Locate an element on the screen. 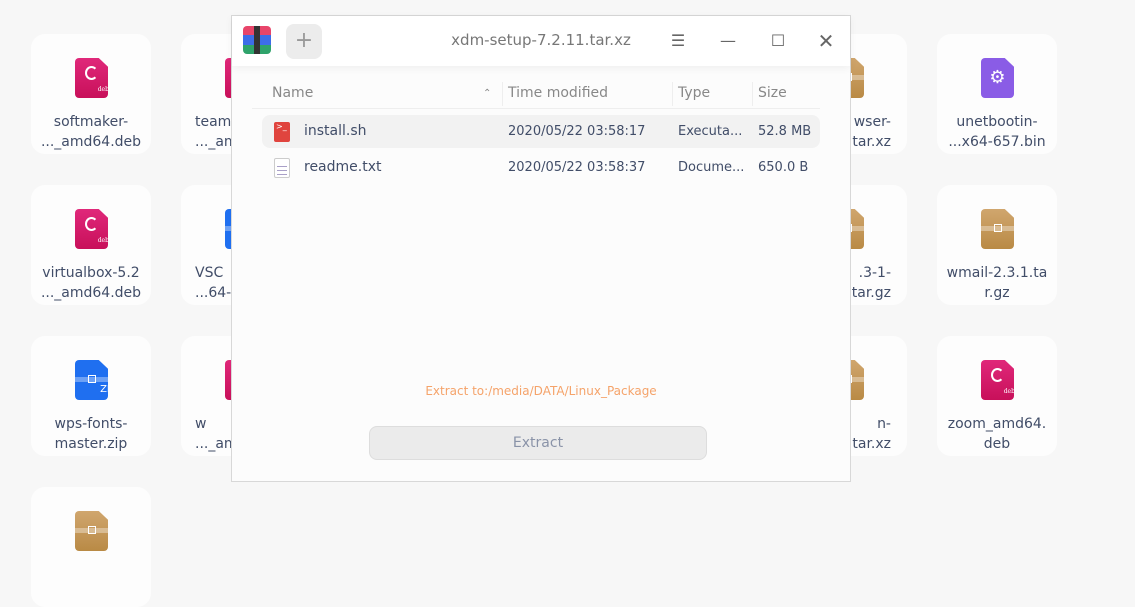 The width and height of the screenshot is (1135, 607). extract-destination-link: Extract to:/media/DATA/Linux_Package is located at coordinates (541, 391).